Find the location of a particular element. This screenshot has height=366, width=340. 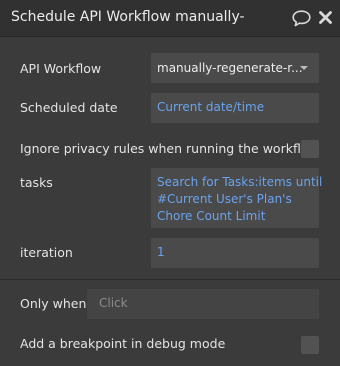

comment-icon is located at coordinates (301, 18).